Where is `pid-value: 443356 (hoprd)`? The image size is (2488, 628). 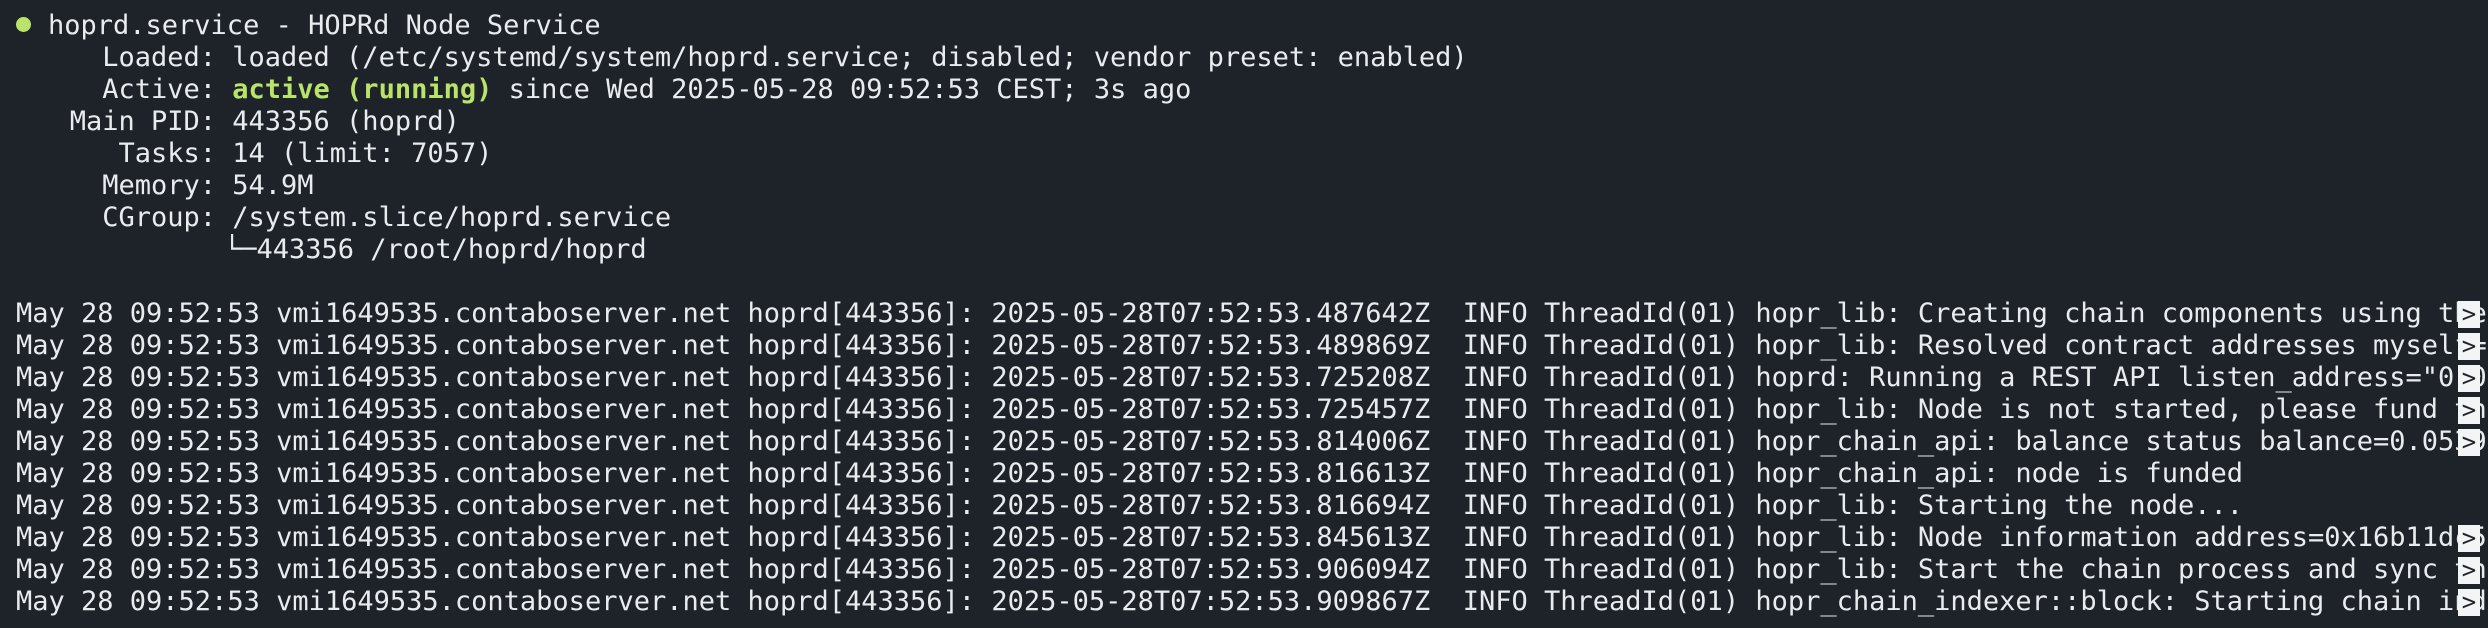
pid-value: 443356 (hoprd) is located at coordinates (346, 121).